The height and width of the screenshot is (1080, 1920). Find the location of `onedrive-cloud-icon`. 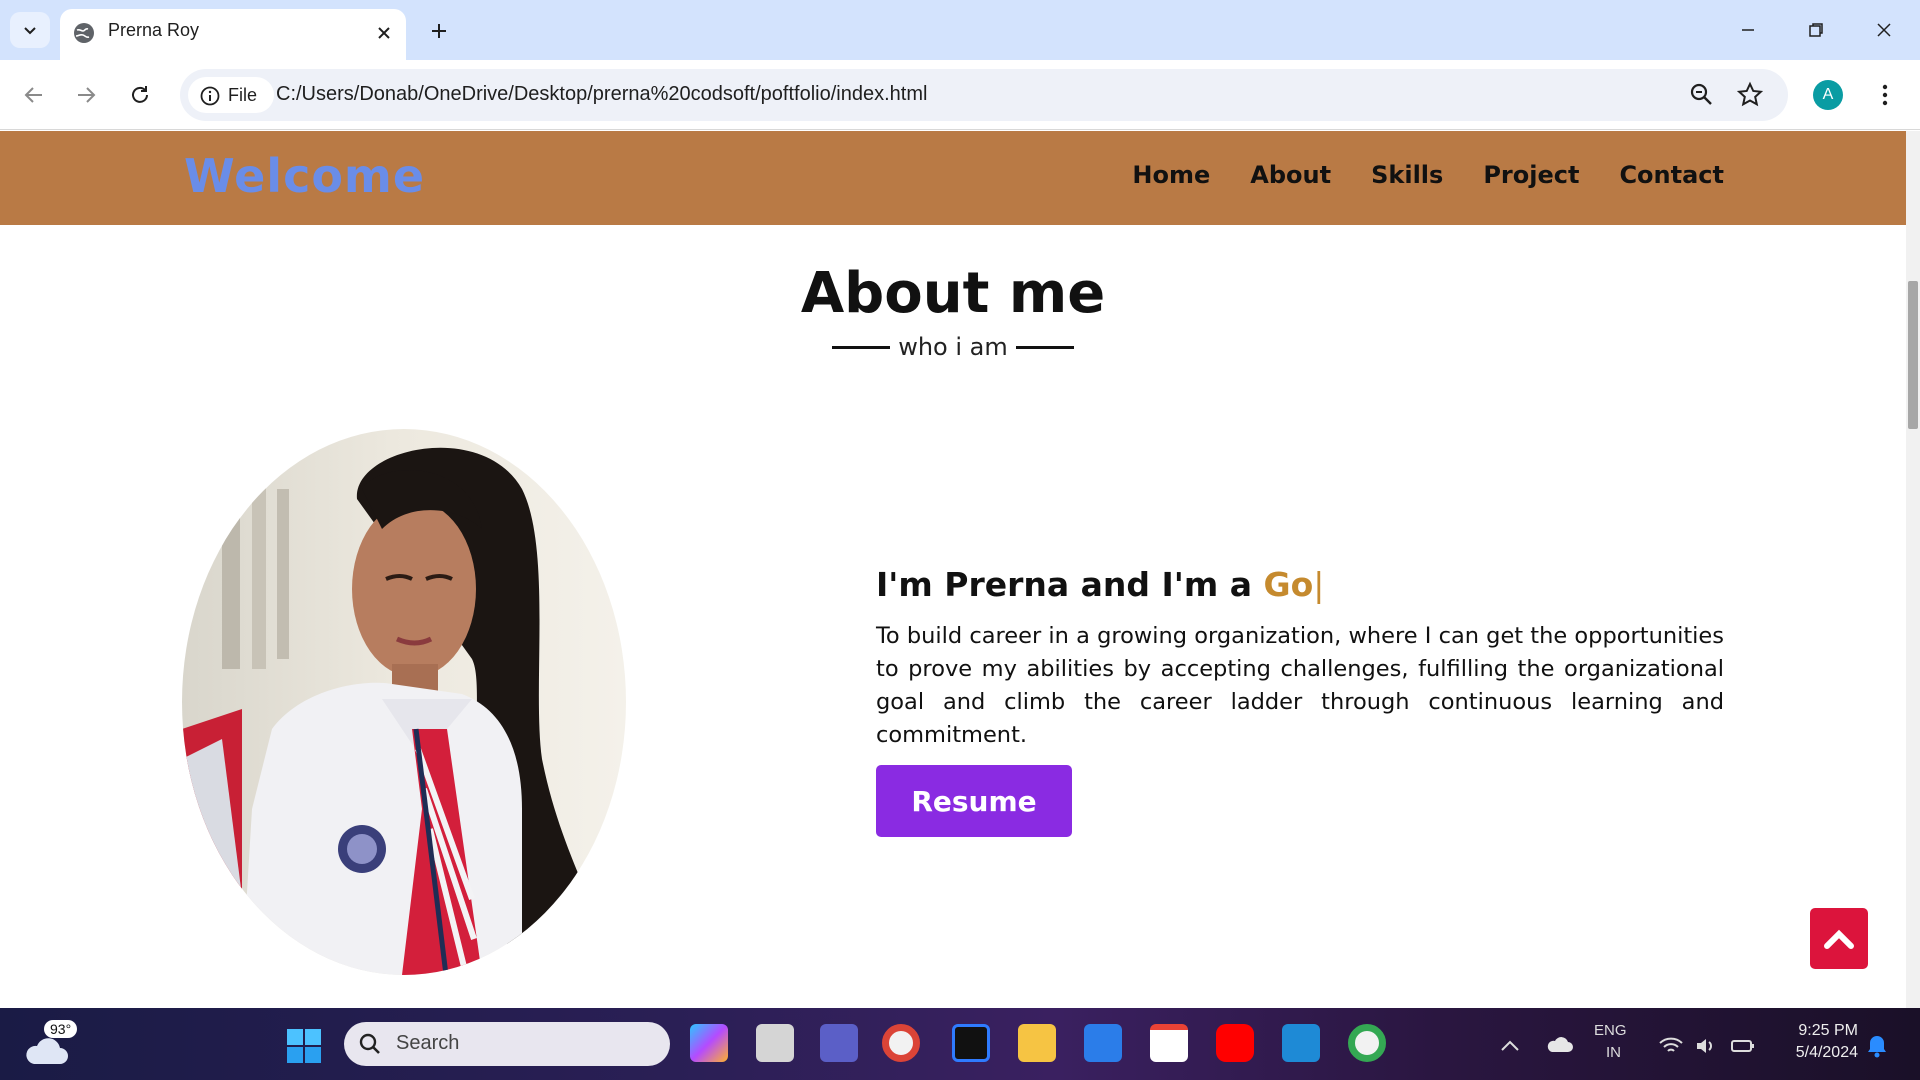

onedrive-cloud-icon is located at coordinates (1560, 1045).